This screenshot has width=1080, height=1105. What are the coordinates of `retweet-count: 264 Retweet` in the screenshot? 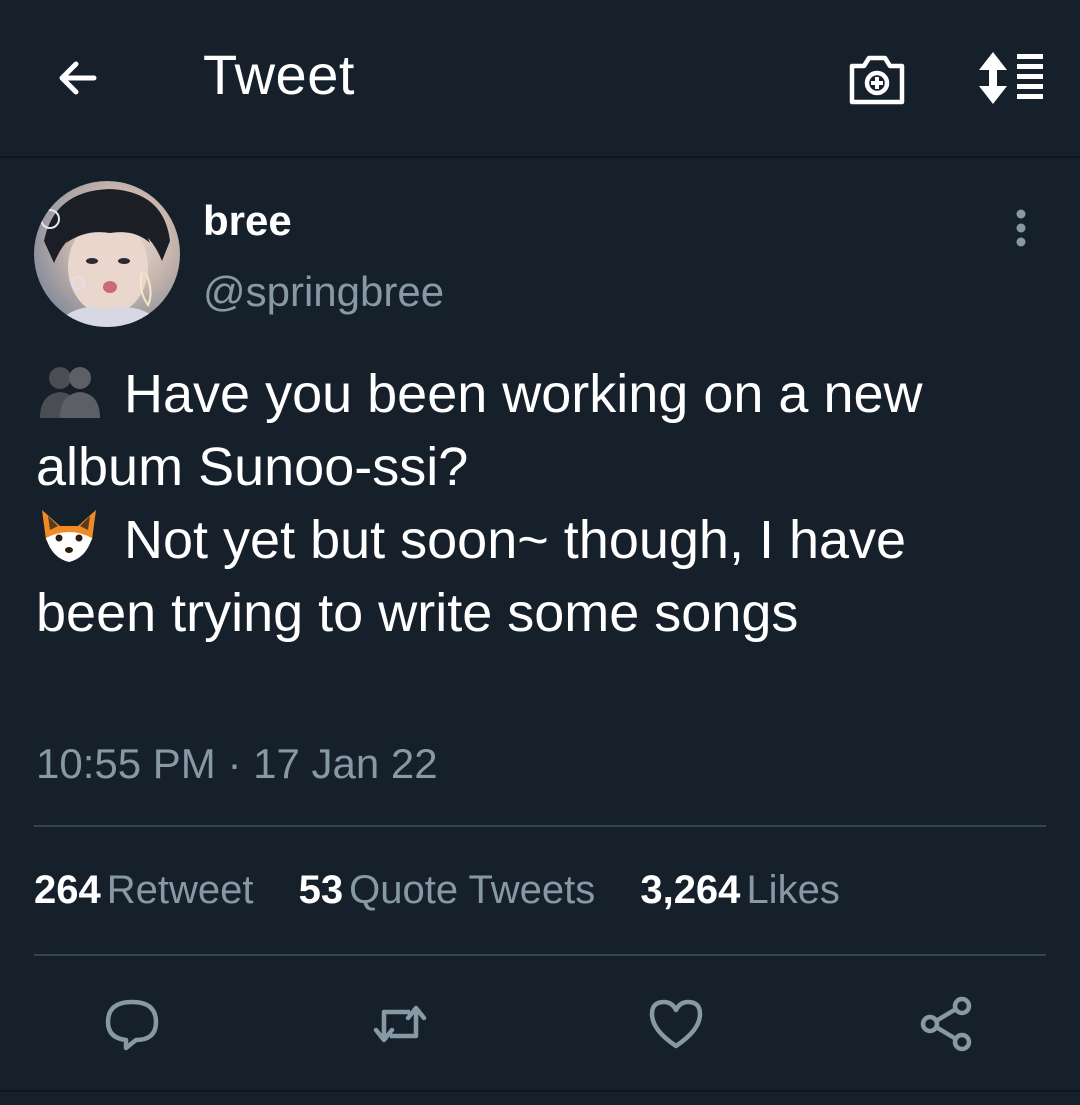 It's located at (144, 890).